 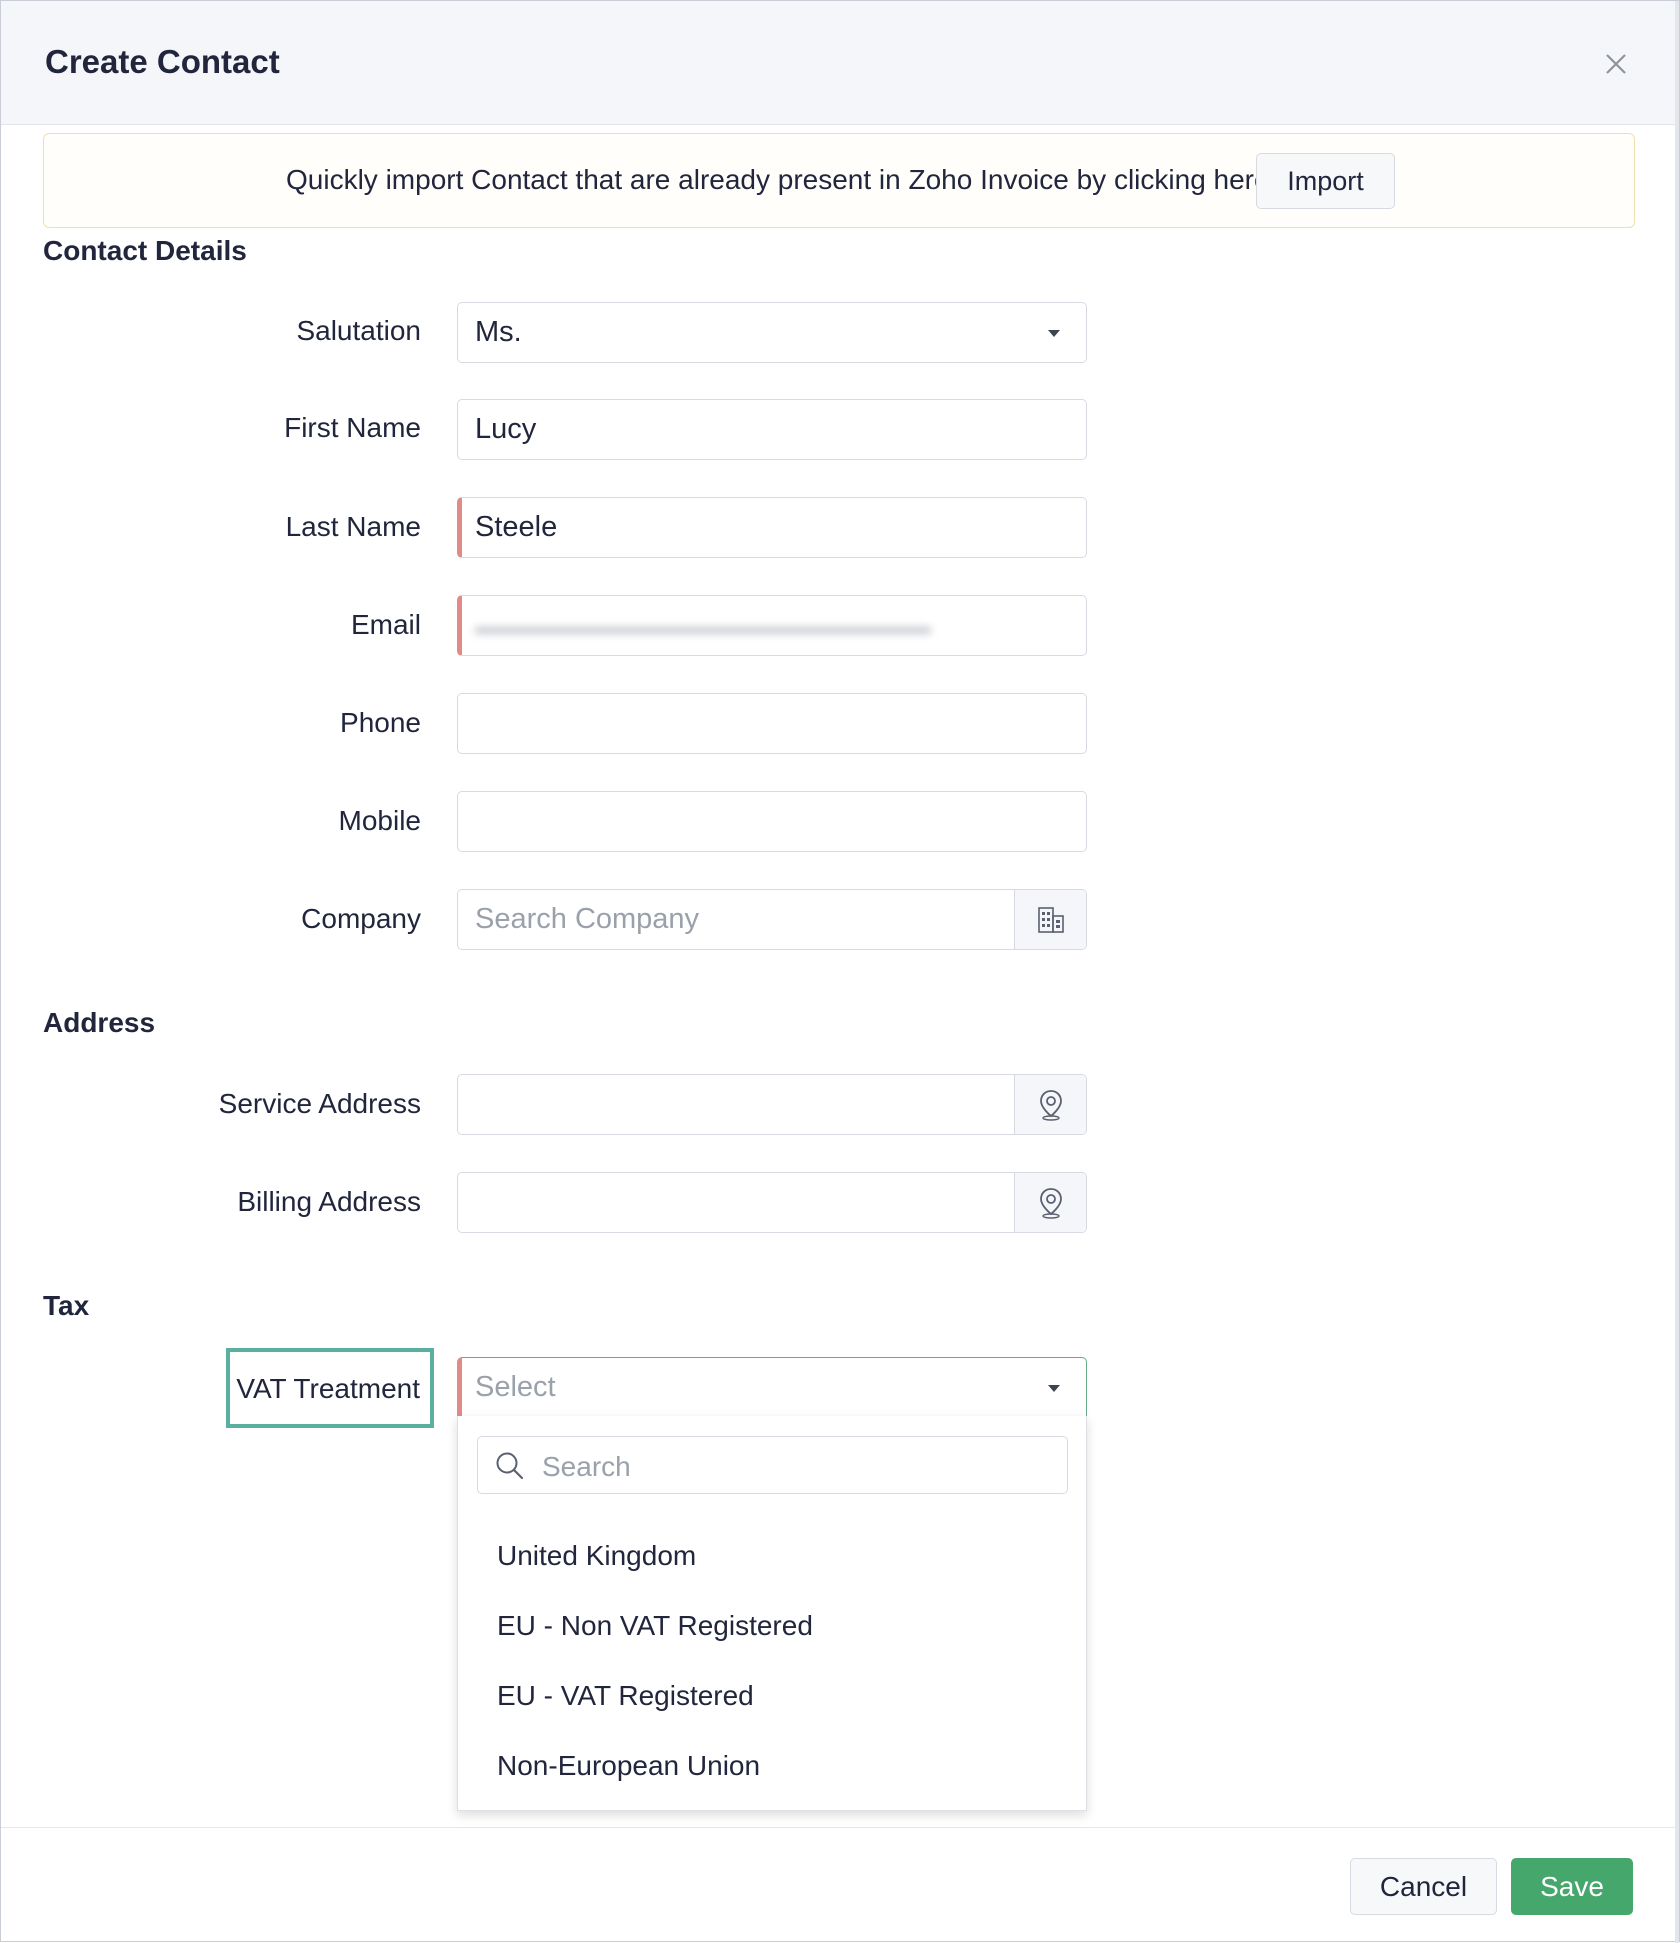 I want to click on last-name-field: Steele, so click(x=772, y=527).